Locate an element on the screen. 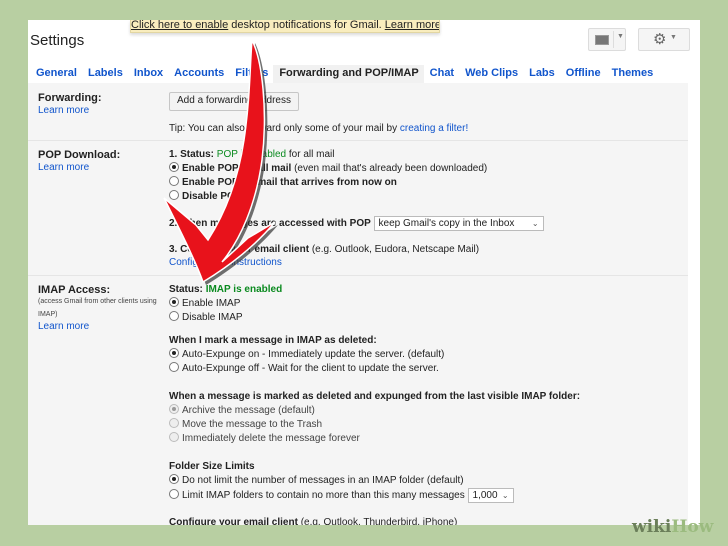 The image size is (728, 546). folder-limit-select: 1,000 ⌄ is located at coordinates (490, 495).